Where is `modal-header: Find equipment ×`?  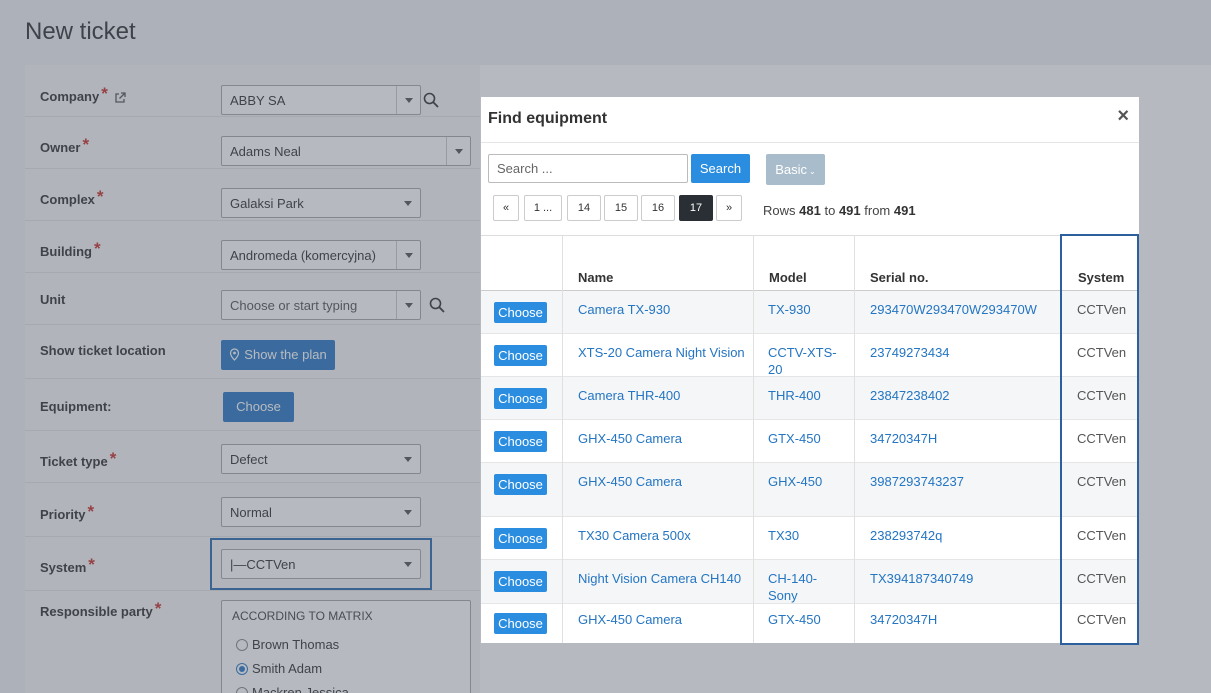 modal-header: Find equipment × is located at coordinates (810, 120).